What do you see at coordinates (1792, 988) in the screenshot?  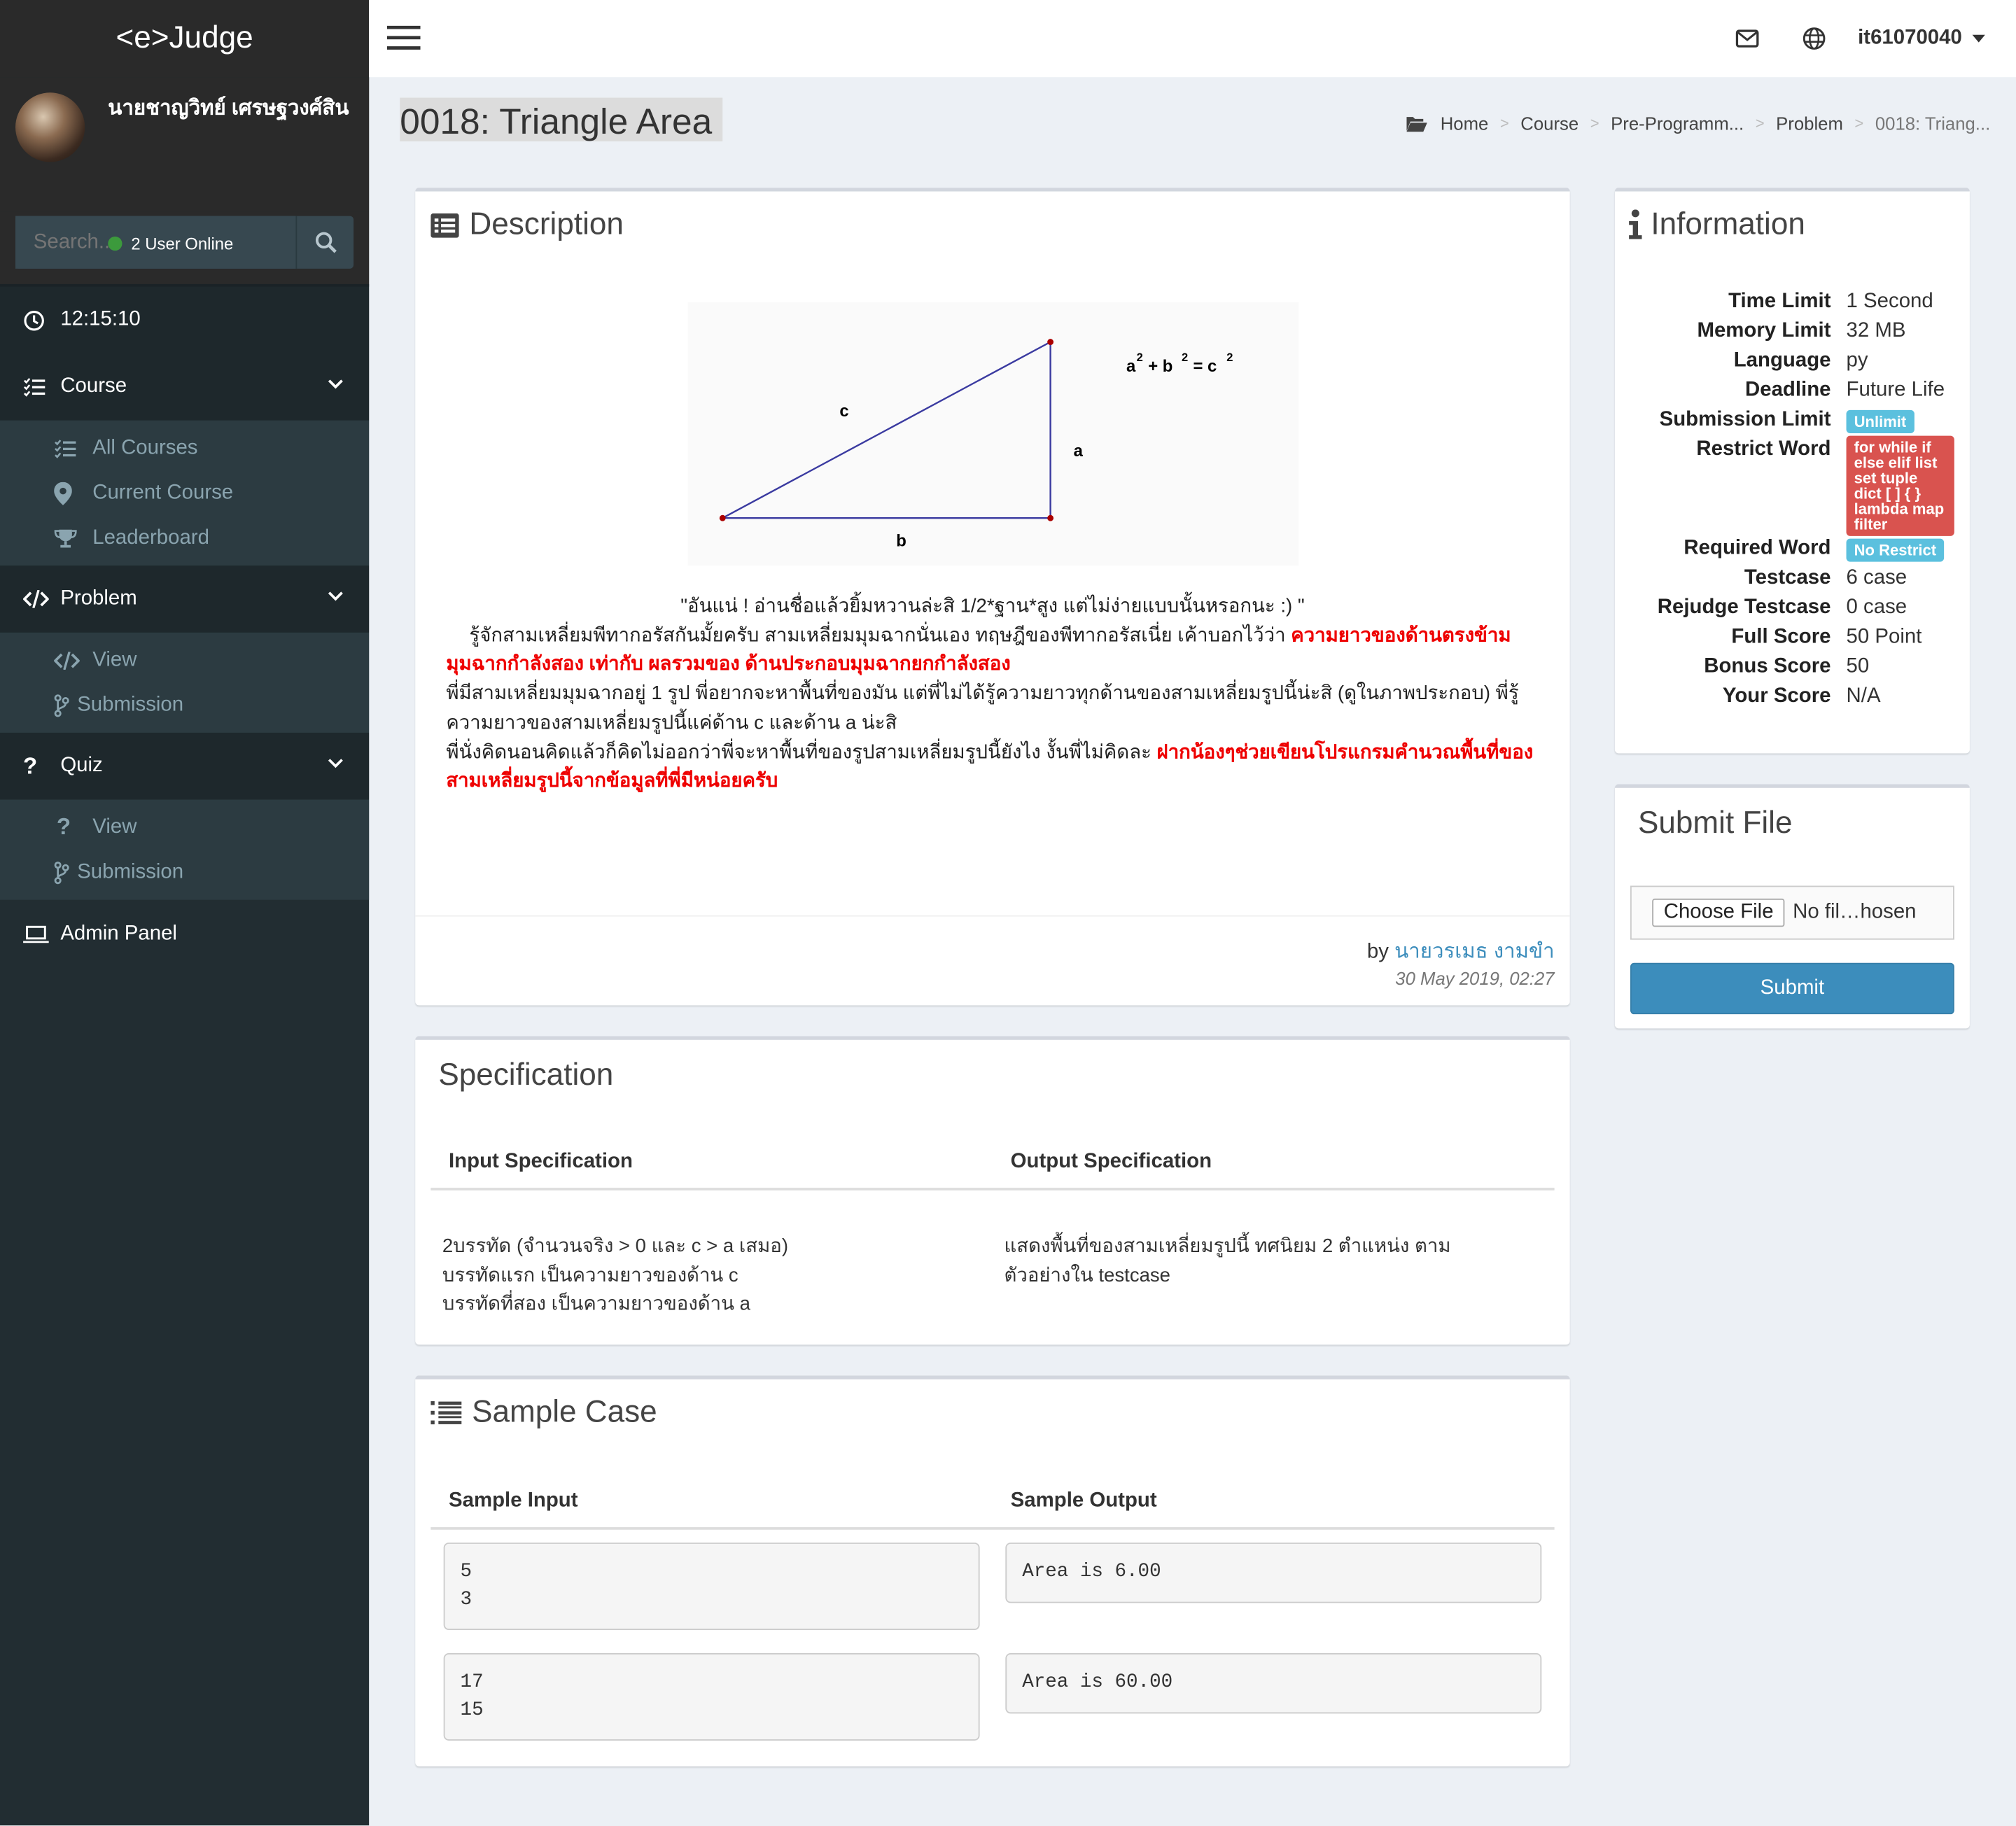 I see `submit-button: Submit` at bounding box center [1792, 988].